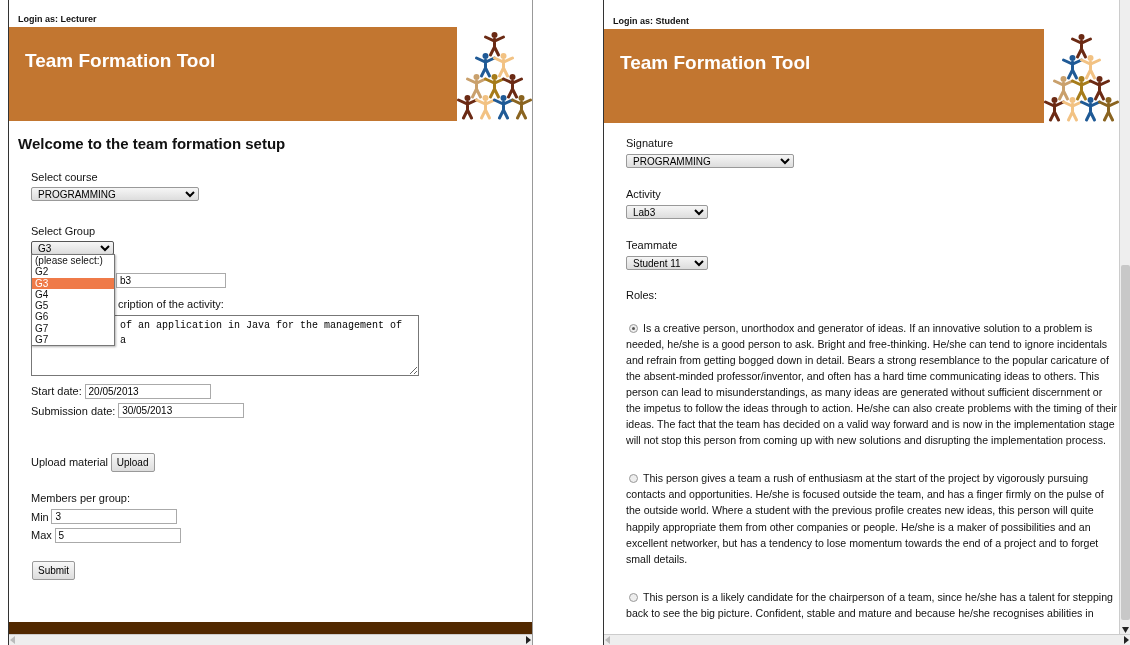 Image resolution: width=1130 pixels, height=645 pixels. I want to click on login-label: Login as: Student, so click(651, 21).